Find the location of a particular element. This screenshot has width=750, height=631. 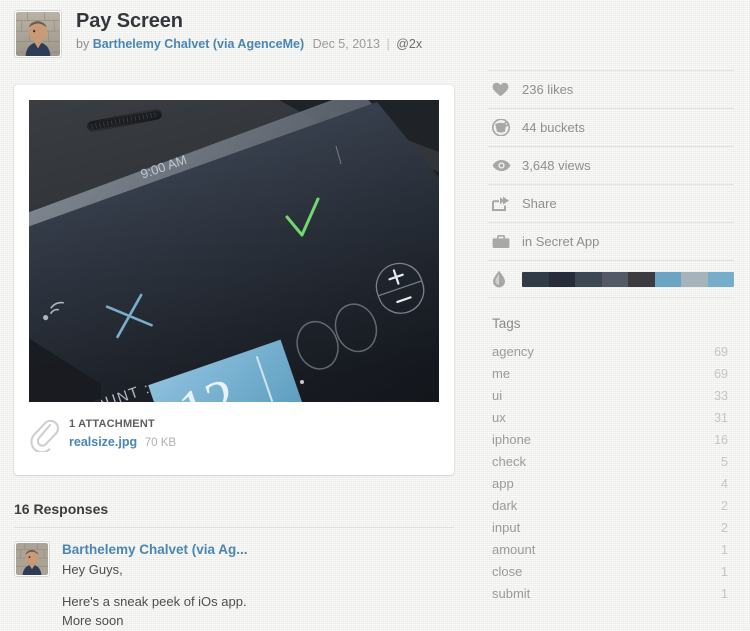

tag-count: 4 is located at coordinates (724, 484).